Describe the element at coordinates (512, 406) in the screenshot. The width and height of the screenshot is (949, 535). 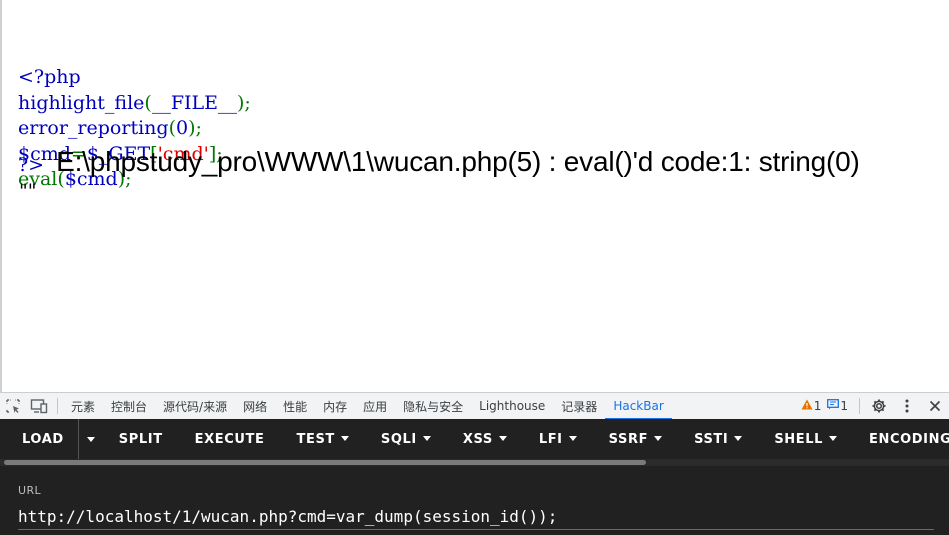
I see `tab-lighthouse: Lighthouse` at that location.